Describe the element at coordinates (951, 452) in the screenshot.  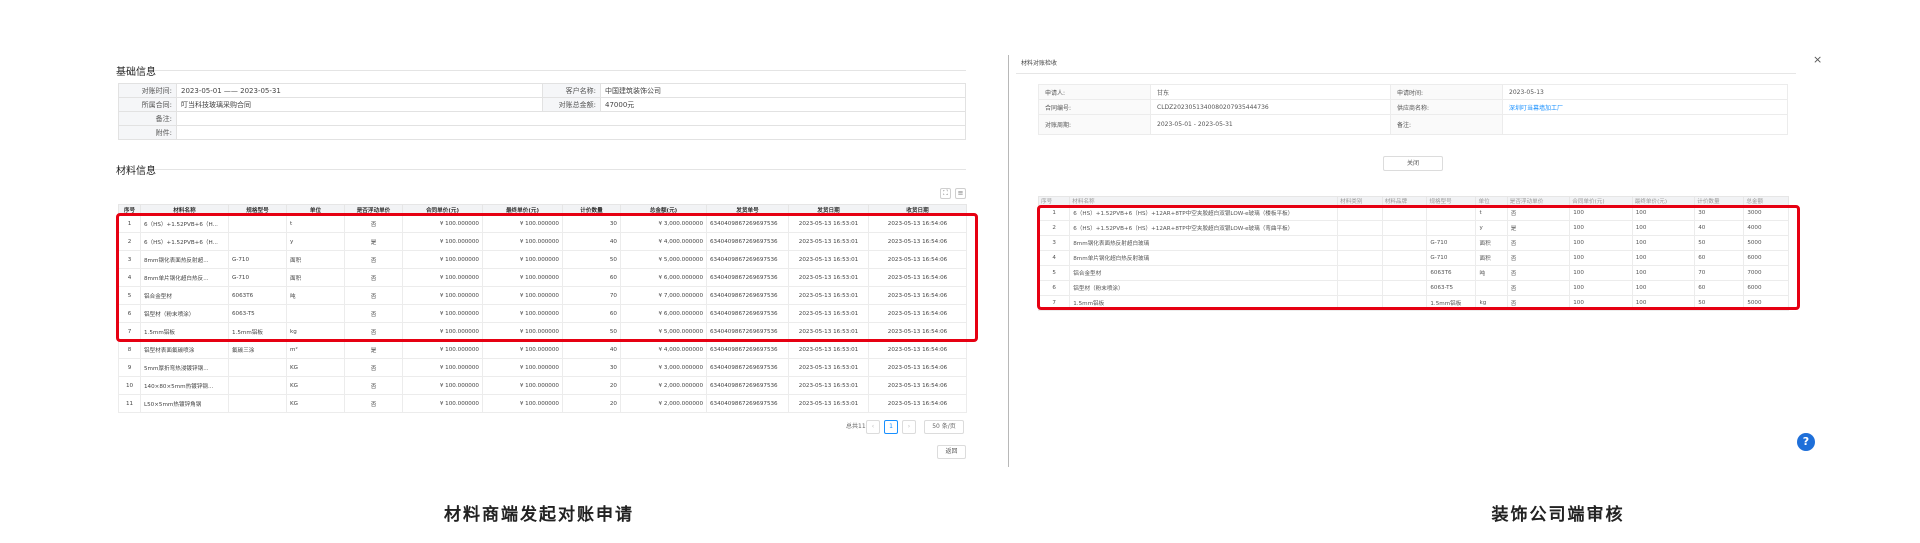
I see `back-button: 返回` at that location.